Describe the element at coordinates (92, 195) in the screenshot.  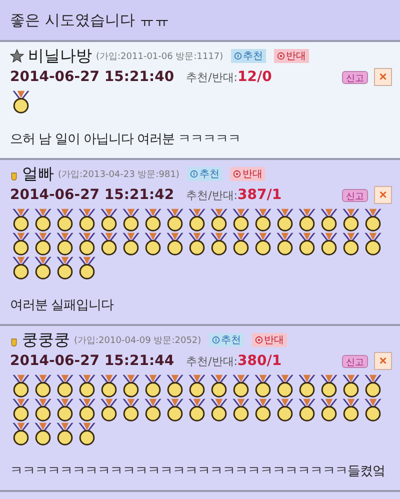
I see `comment-datetime: 2014-06-27 15:21:42` at that location.